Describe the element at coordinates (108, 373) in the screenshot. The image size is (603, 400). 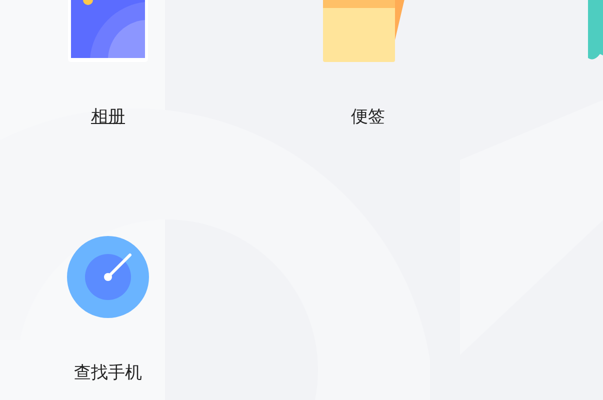
I see `app-link: 查找手机` at that location.